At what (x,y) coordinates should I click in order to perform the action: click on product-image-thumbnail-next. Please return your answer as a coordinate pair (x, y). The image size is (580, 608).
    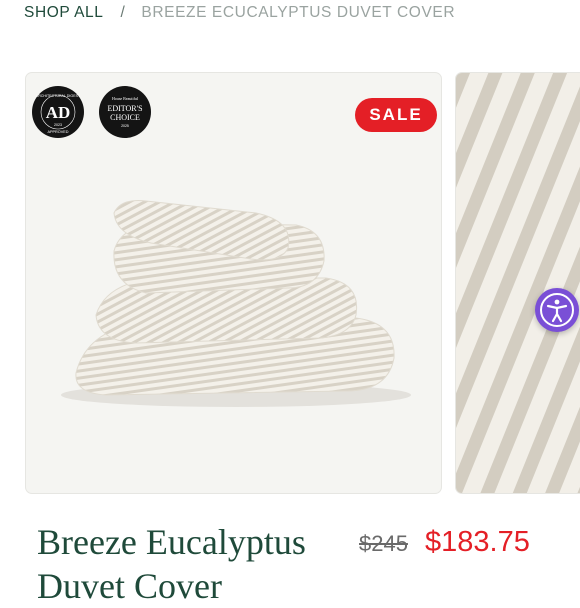
    Looking at the image, I should click on (517, 283).